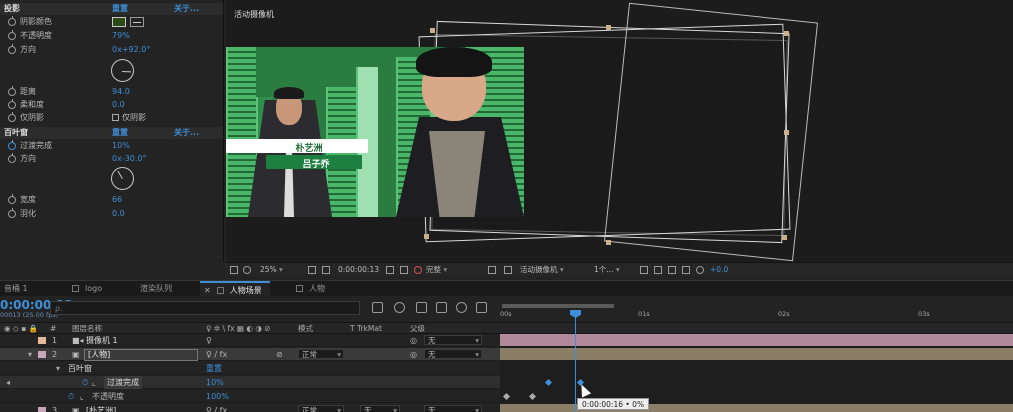  Describe the element at coordinates (58, 368) in the screenshot. I see `expand-arrow-icon: ▾` at that location.